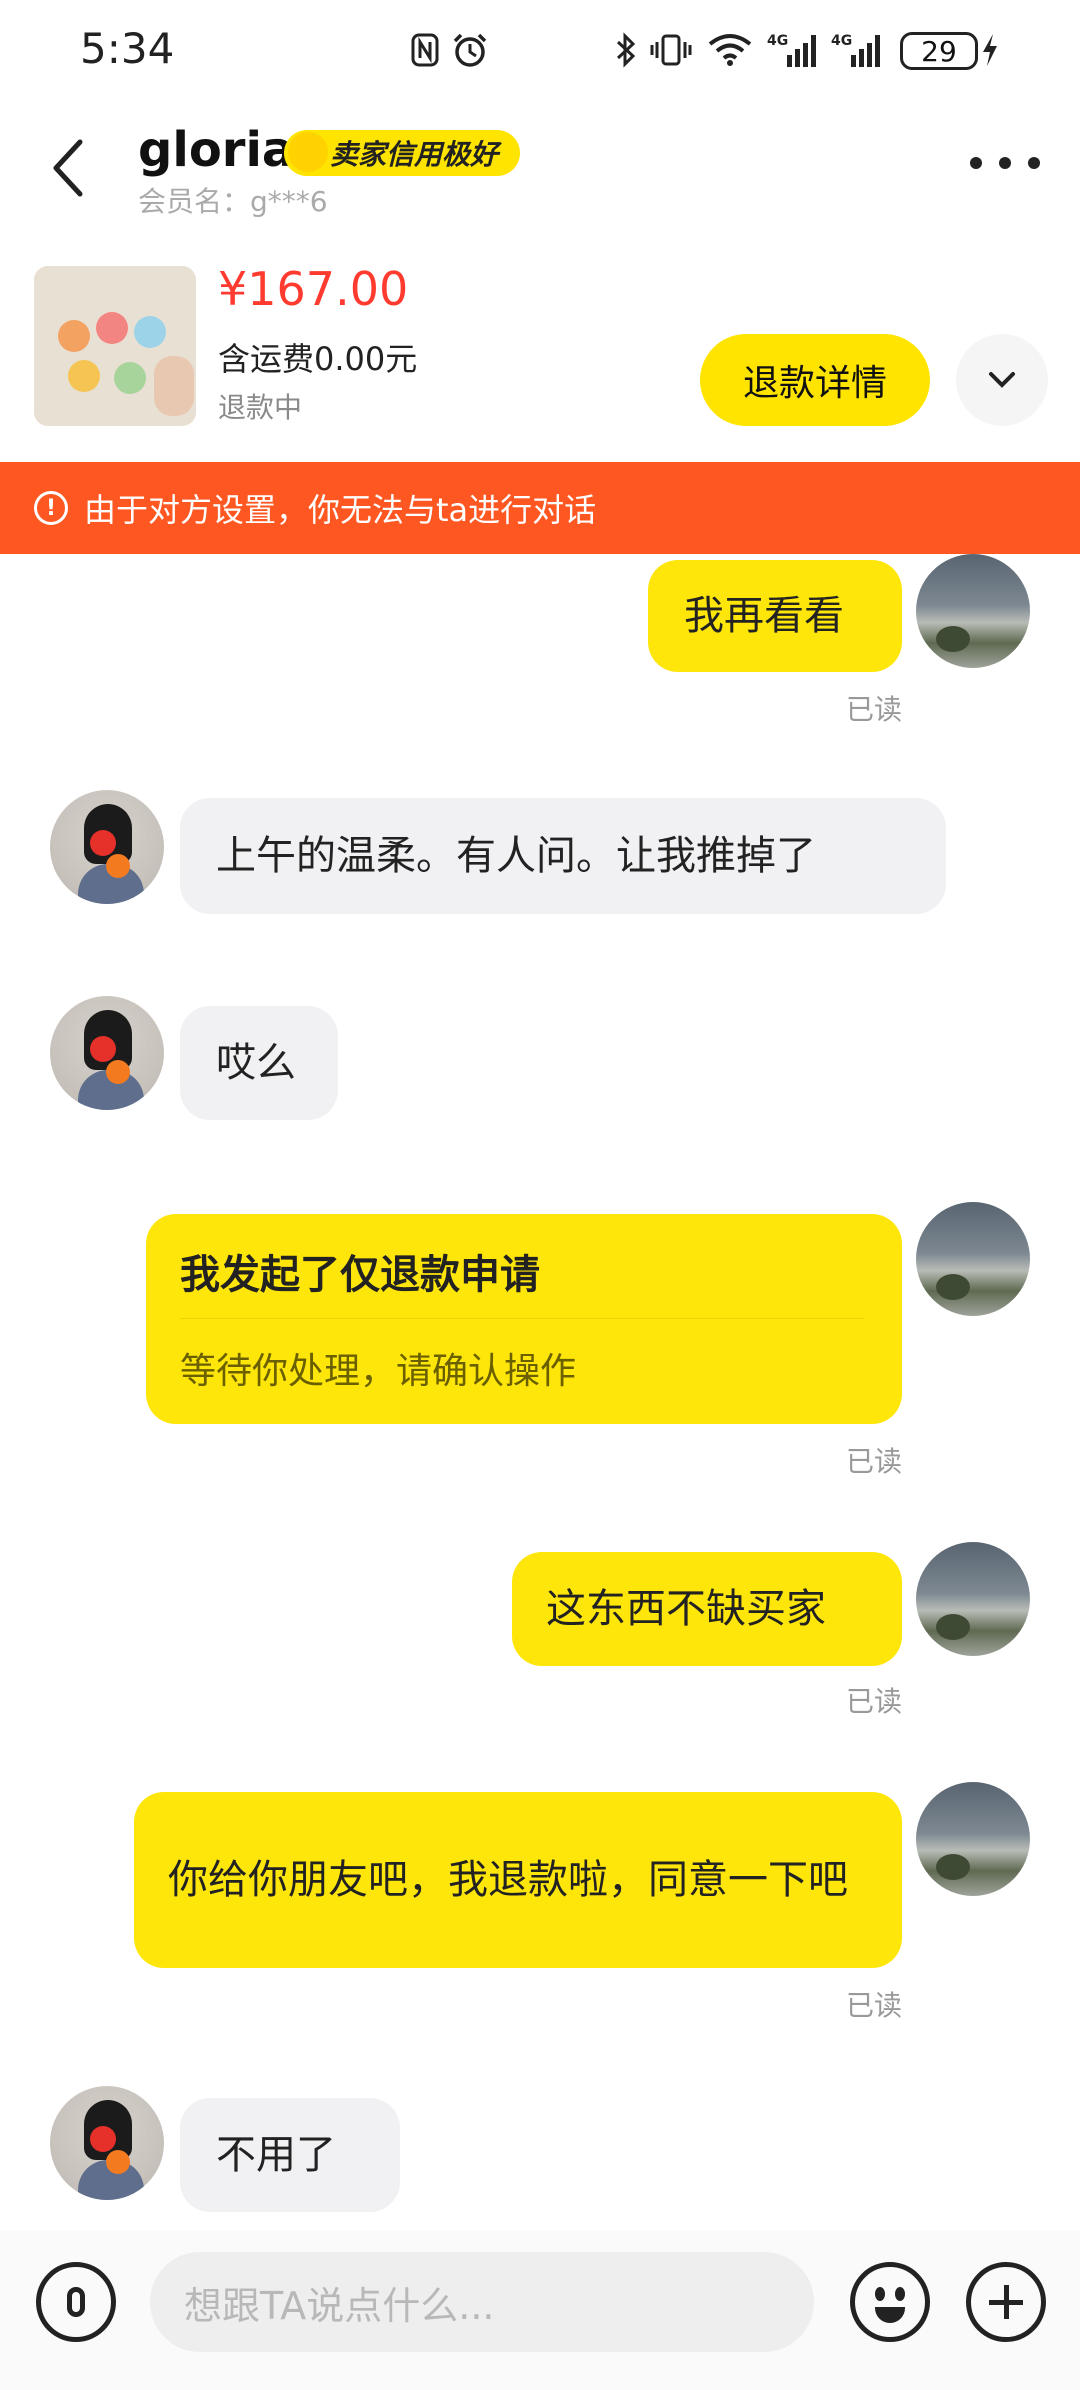 This screenshot has height=2390, width=1080. Describe the element at coordinates (425, 50) in the screenshot. I see `nfc-icon` at that location.